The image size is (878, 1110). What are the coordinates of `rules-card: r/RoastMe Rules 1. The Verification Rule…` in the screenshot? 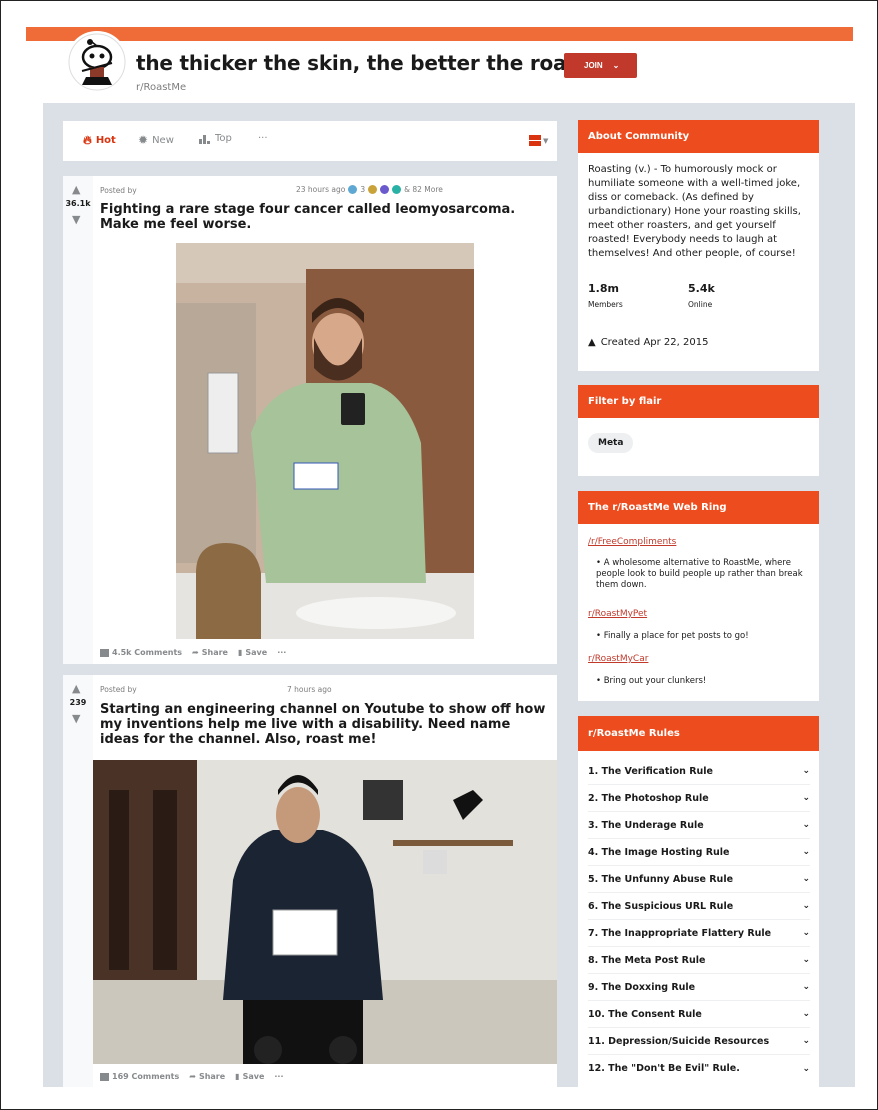 It's located at (698, 901).